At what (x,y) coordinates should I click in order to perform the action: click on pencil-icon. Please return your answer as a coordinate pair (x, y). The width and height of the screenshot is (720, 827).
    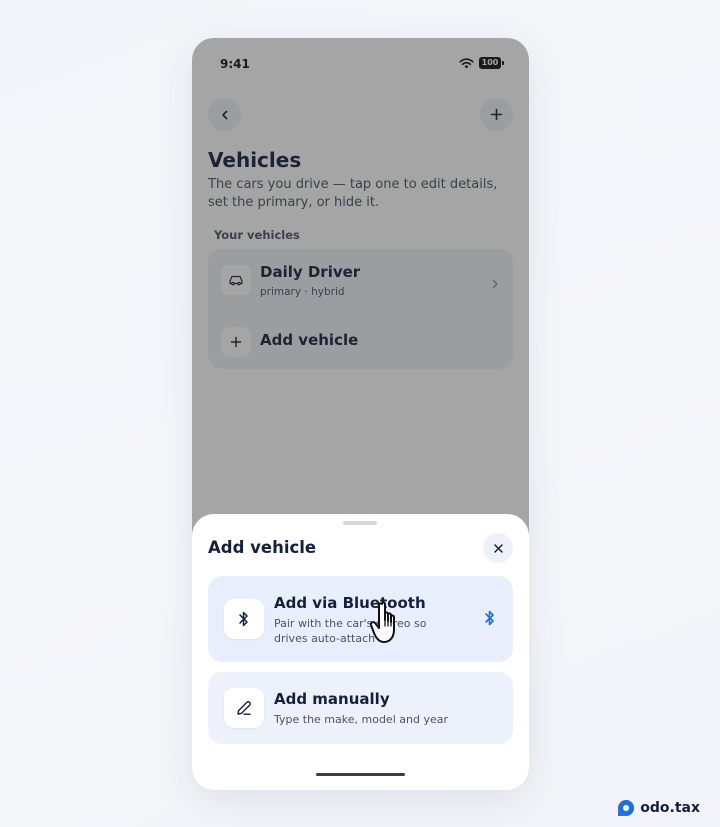
    Looking at the image, I should click on (244, 708).